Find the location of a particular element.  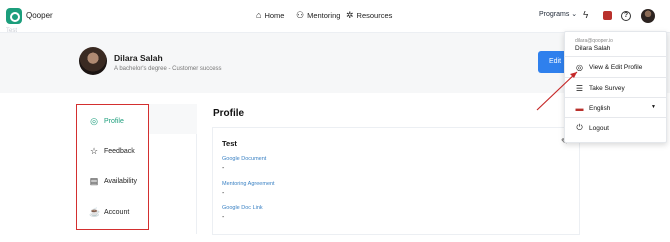

account-icon: ☕ is located at coordinates (95, 212).